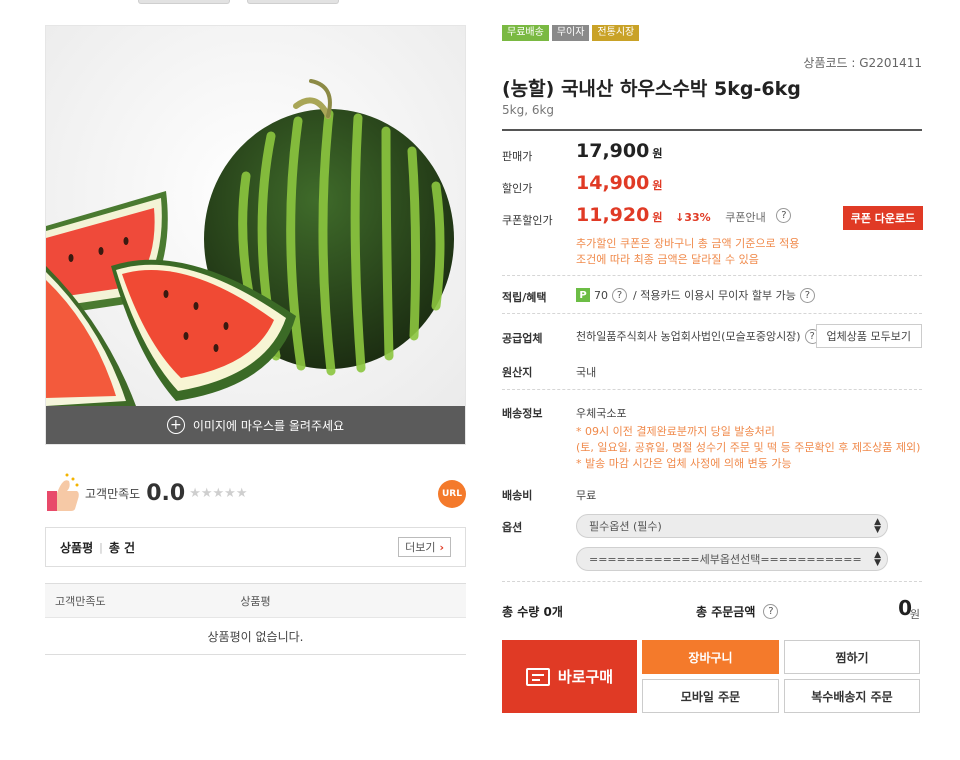  What do you see at coordinates (688, 336) in the screenshot?
I see `supplier-name: 천하일품주식회사 농업회사법인(모슬포중앙시장)` at bounding box center [688, 336].